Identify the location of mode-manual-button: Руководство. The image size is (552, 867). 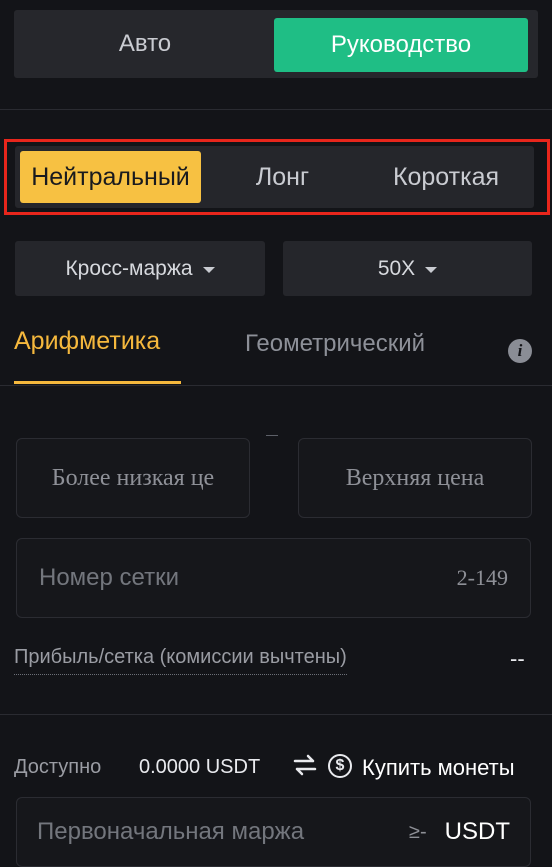
(401, 45).